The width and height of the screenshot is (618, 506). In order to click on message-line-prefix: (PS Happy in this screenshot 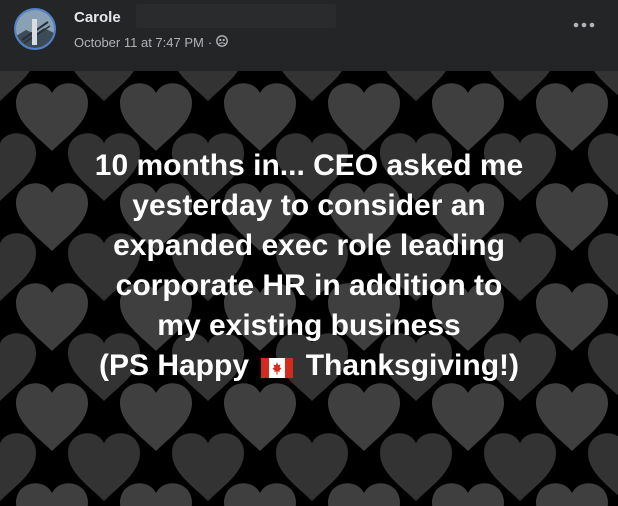, I will do `click(173, 365)`.